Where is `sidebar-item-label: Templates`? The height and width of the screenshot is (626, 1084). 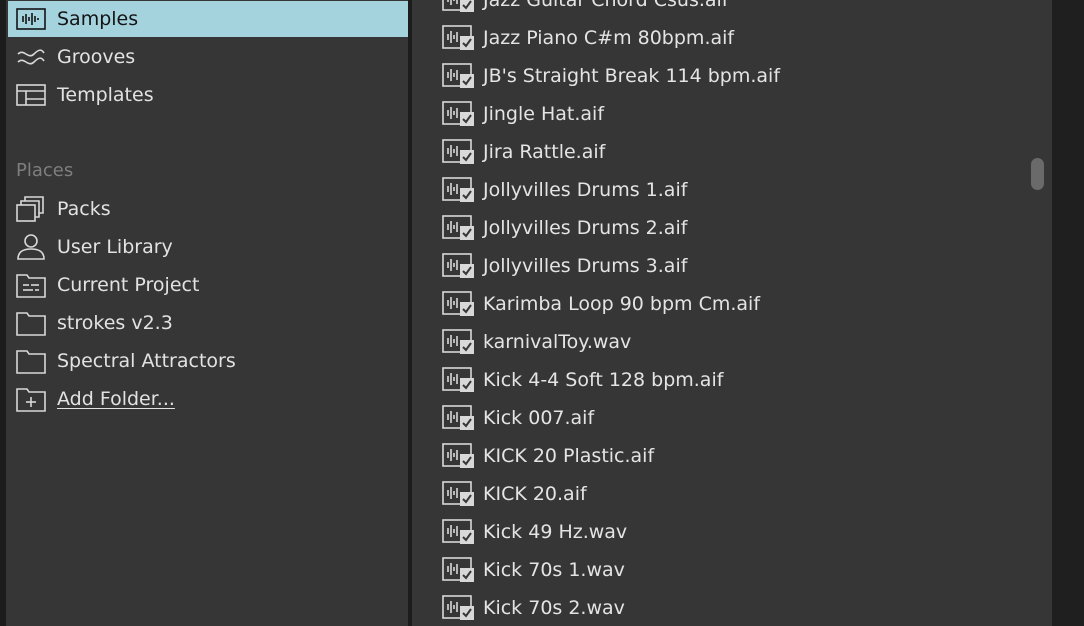
sidebar-item-label: Templates is located at coordinates (105, 95).